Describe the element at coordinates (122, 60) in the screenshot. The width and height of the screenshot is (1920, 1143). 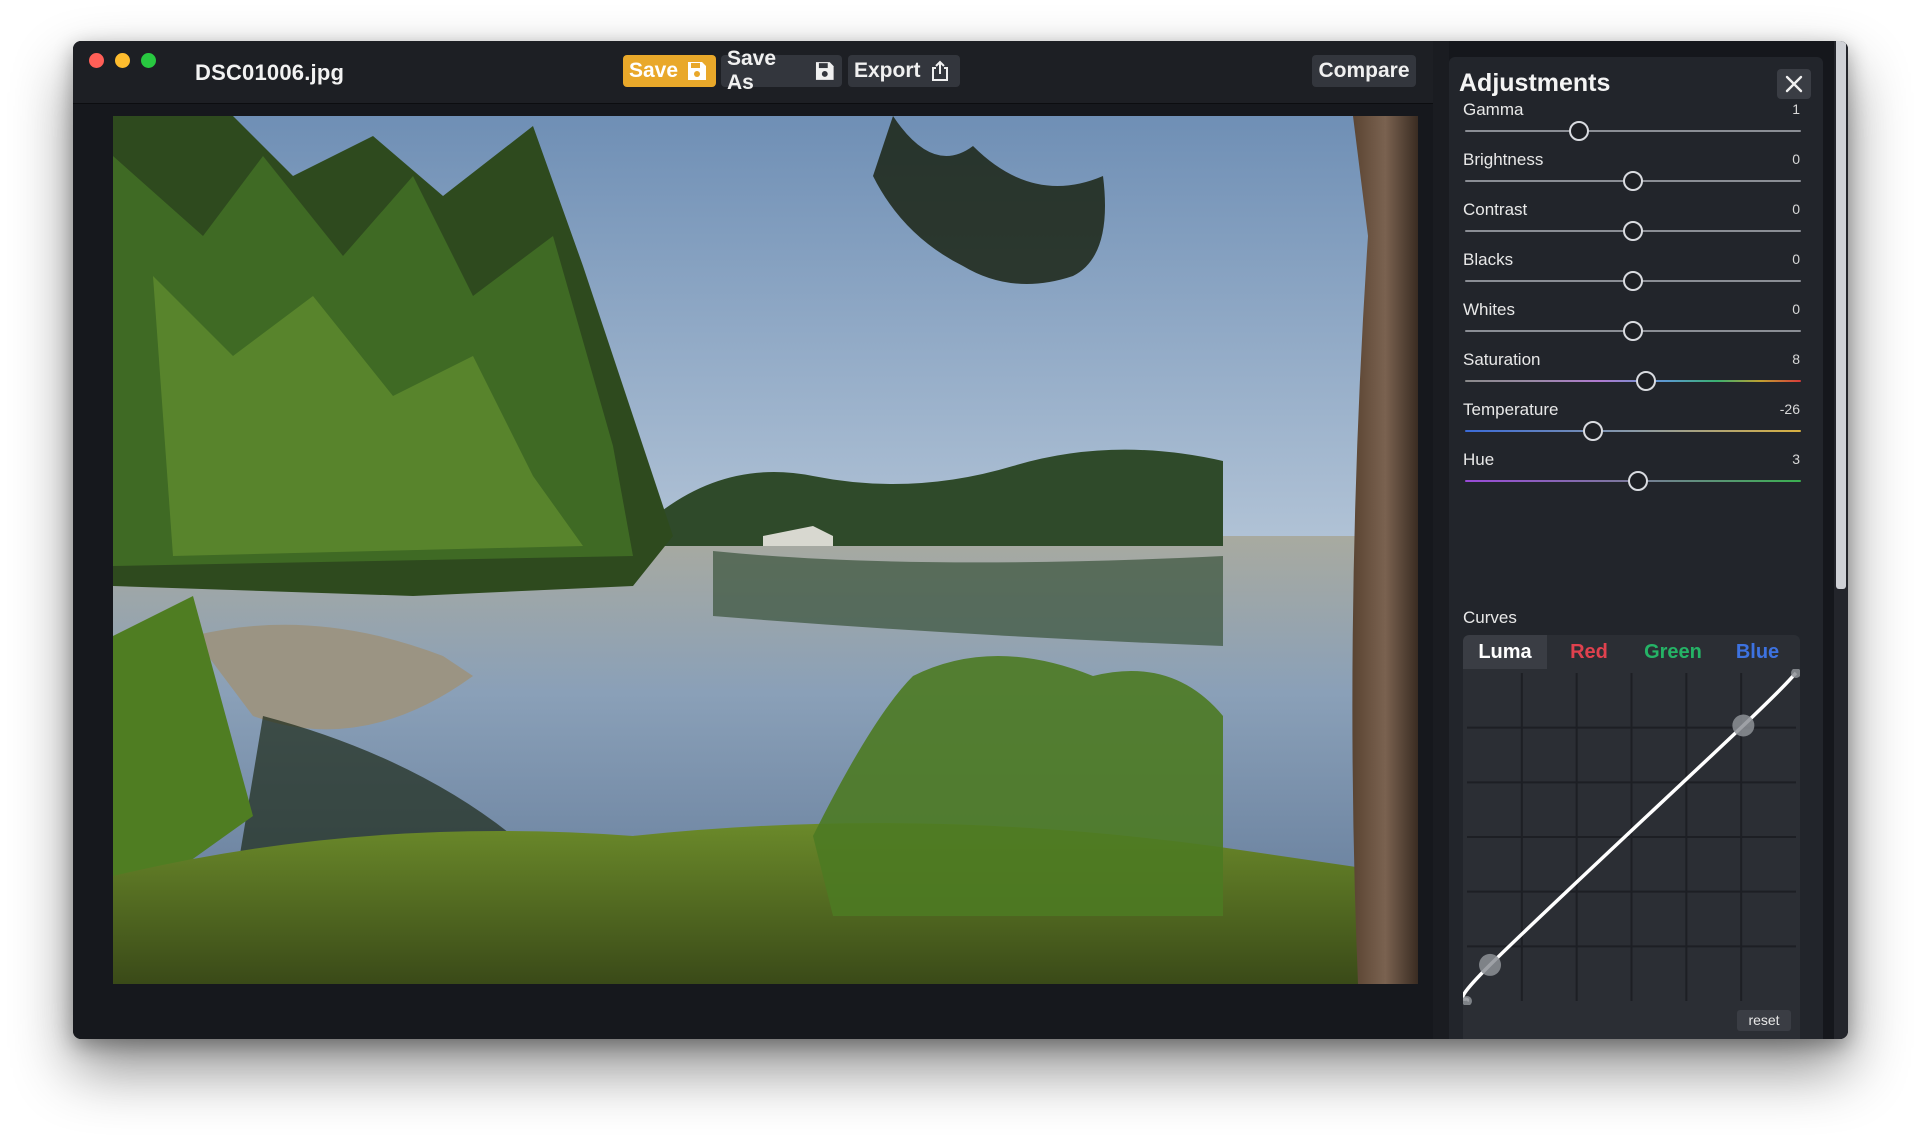
I see `window-minimize-button` at that location.